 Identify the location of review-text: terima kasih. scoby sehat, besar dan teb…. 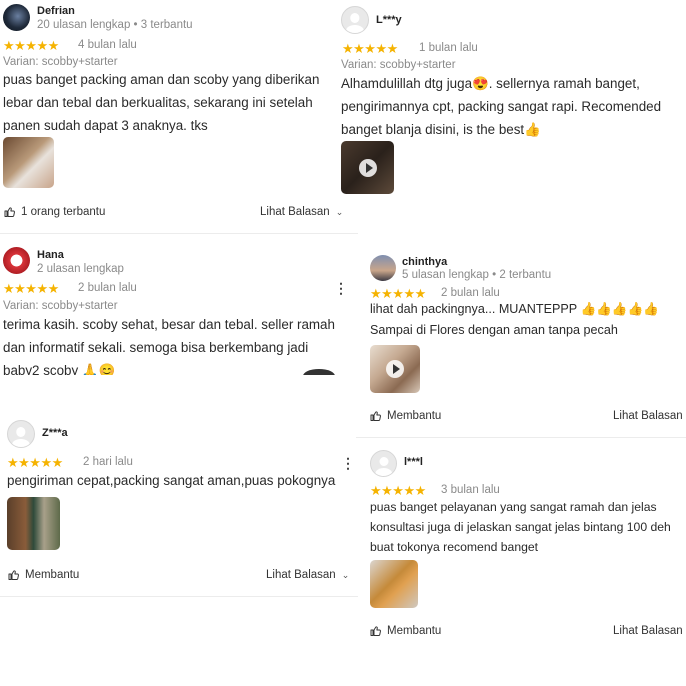
(169, 346).